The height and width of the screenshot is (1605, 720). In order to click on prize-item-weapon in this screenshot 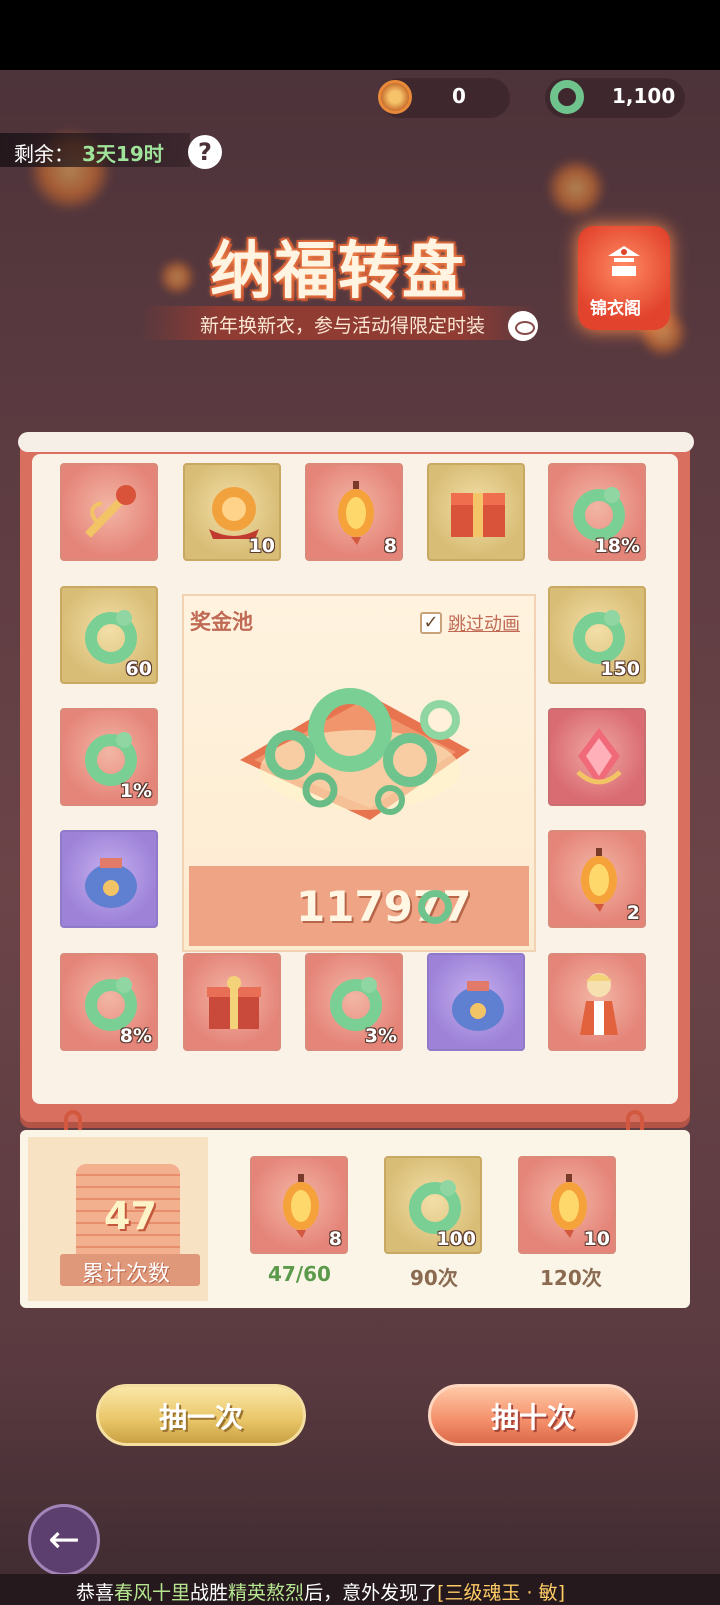, I will do `click(109, 512)`.